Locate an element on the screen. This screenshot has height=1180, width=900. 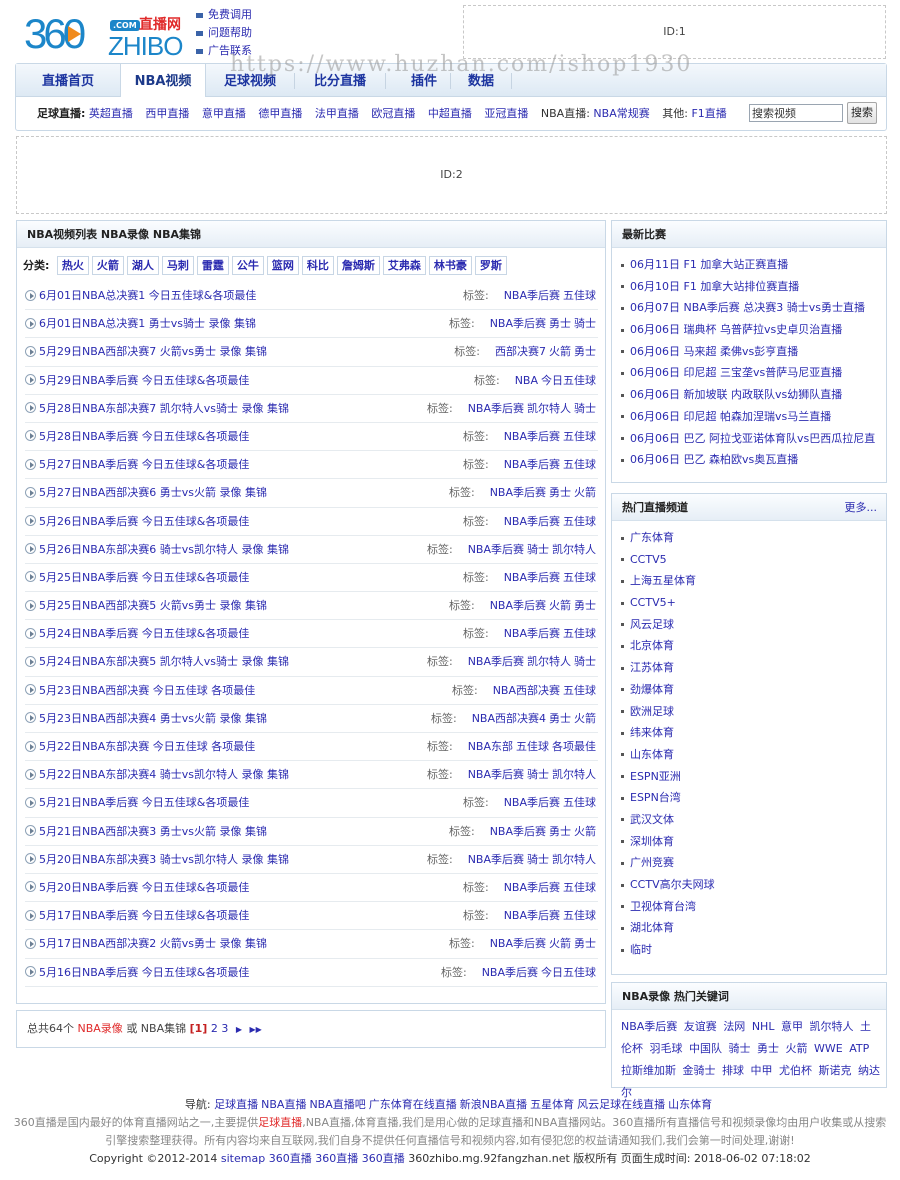
tab-home: 直播首页 is located at coordinates (68, 80).